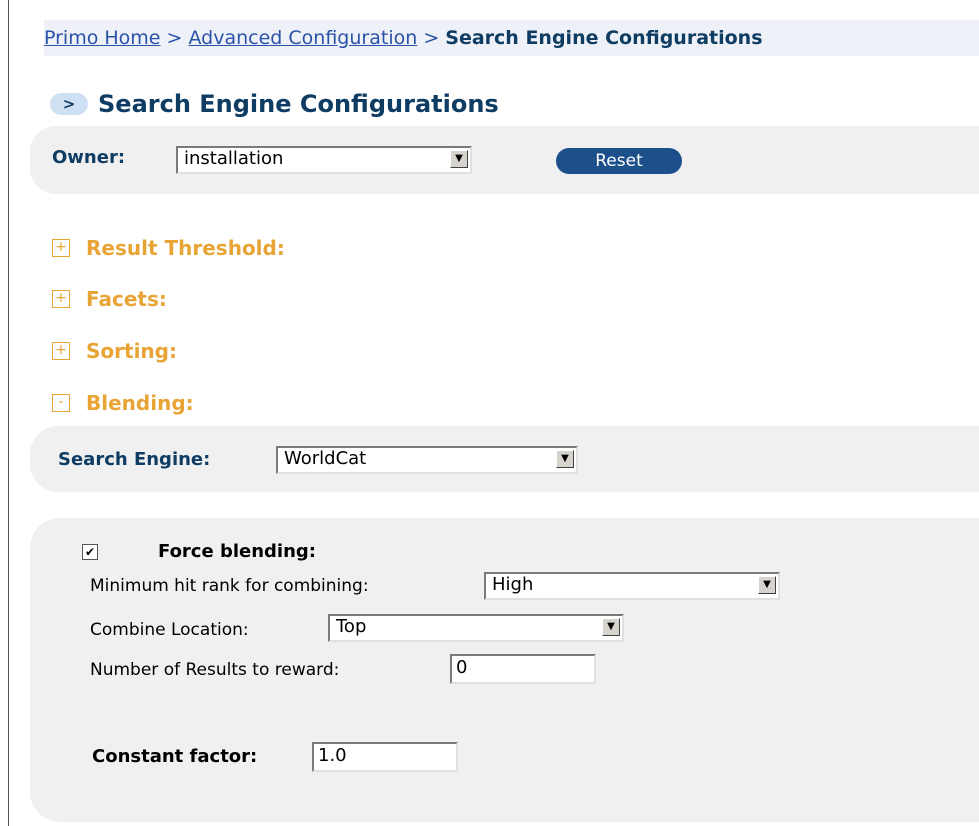 The image size is (979, 826). Describe the element at coordinates (69, 104) in the screenshot. I see `chevron-right-icon: >` at that location.